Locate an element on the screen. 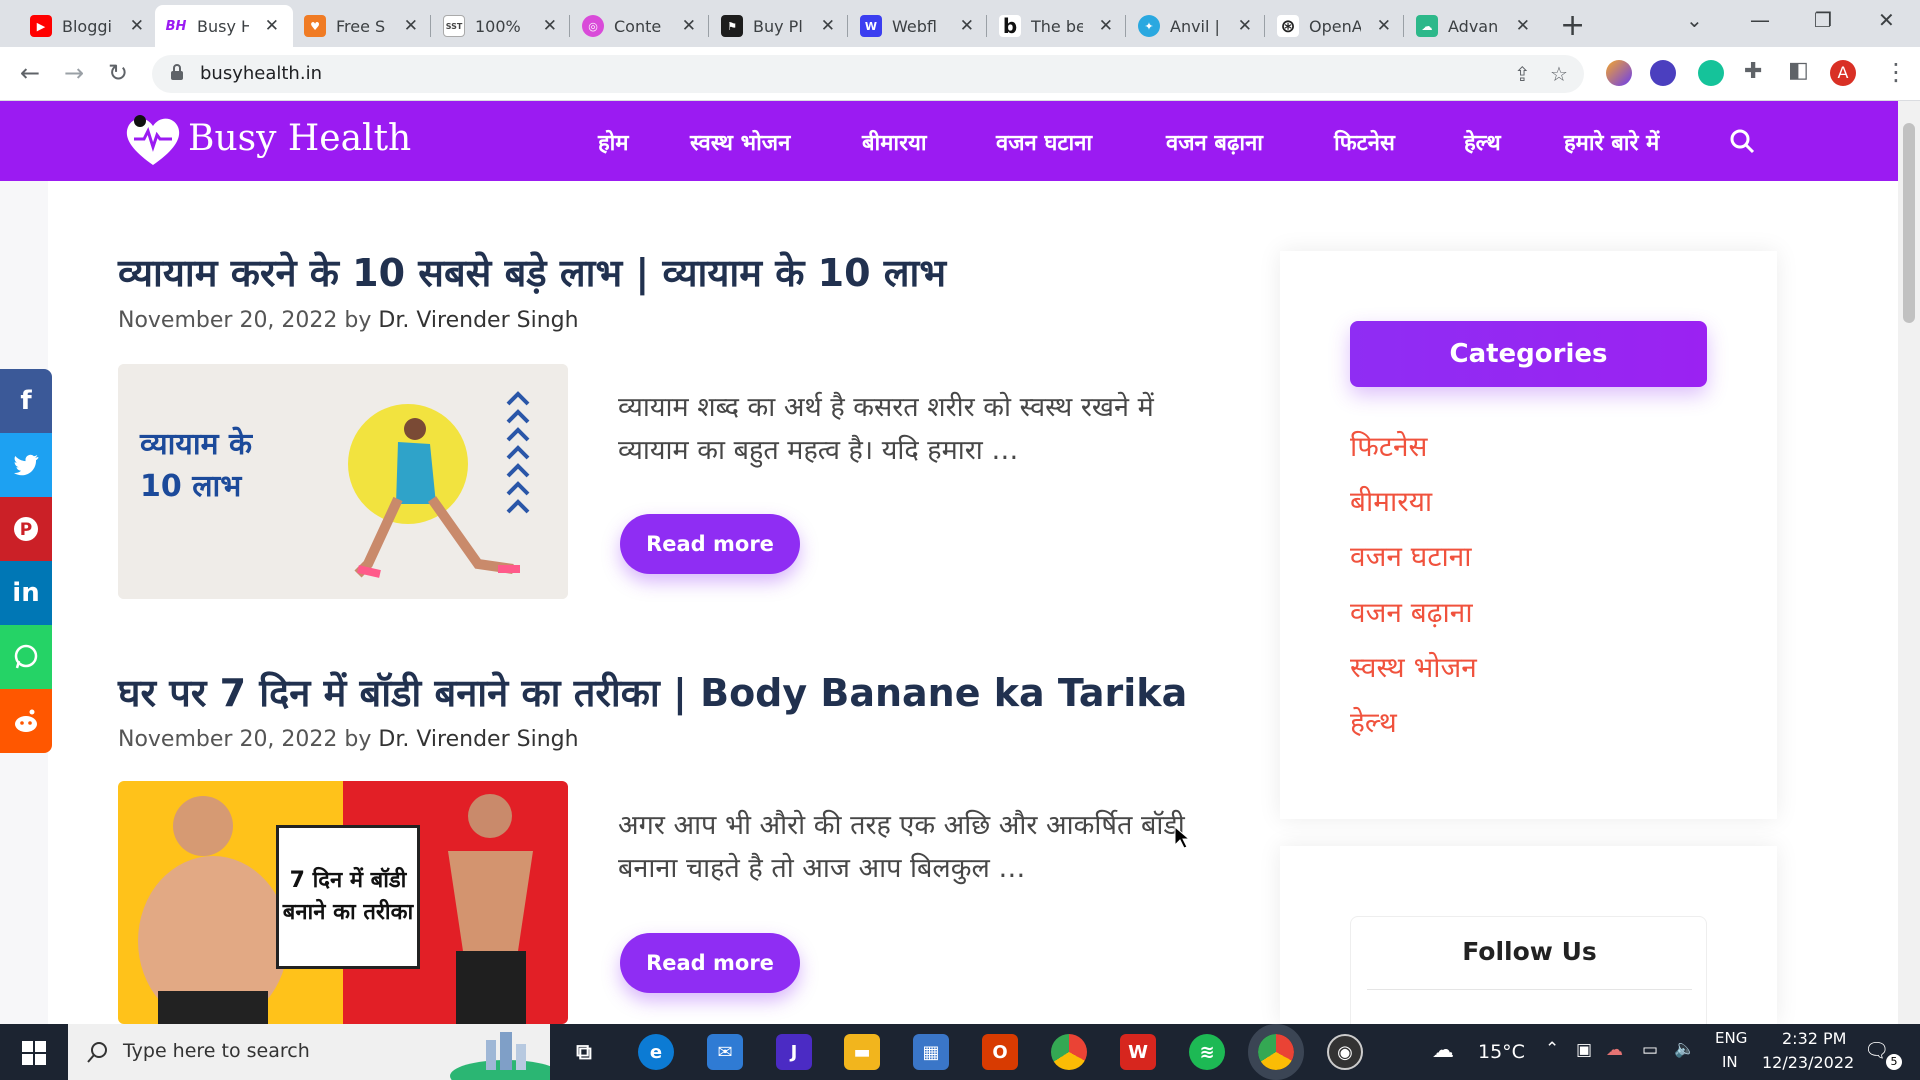 The image size is (1920, 1080). post-thumbnail: व्यायाम के 10 लाभ is located at coordinates (343, 481).